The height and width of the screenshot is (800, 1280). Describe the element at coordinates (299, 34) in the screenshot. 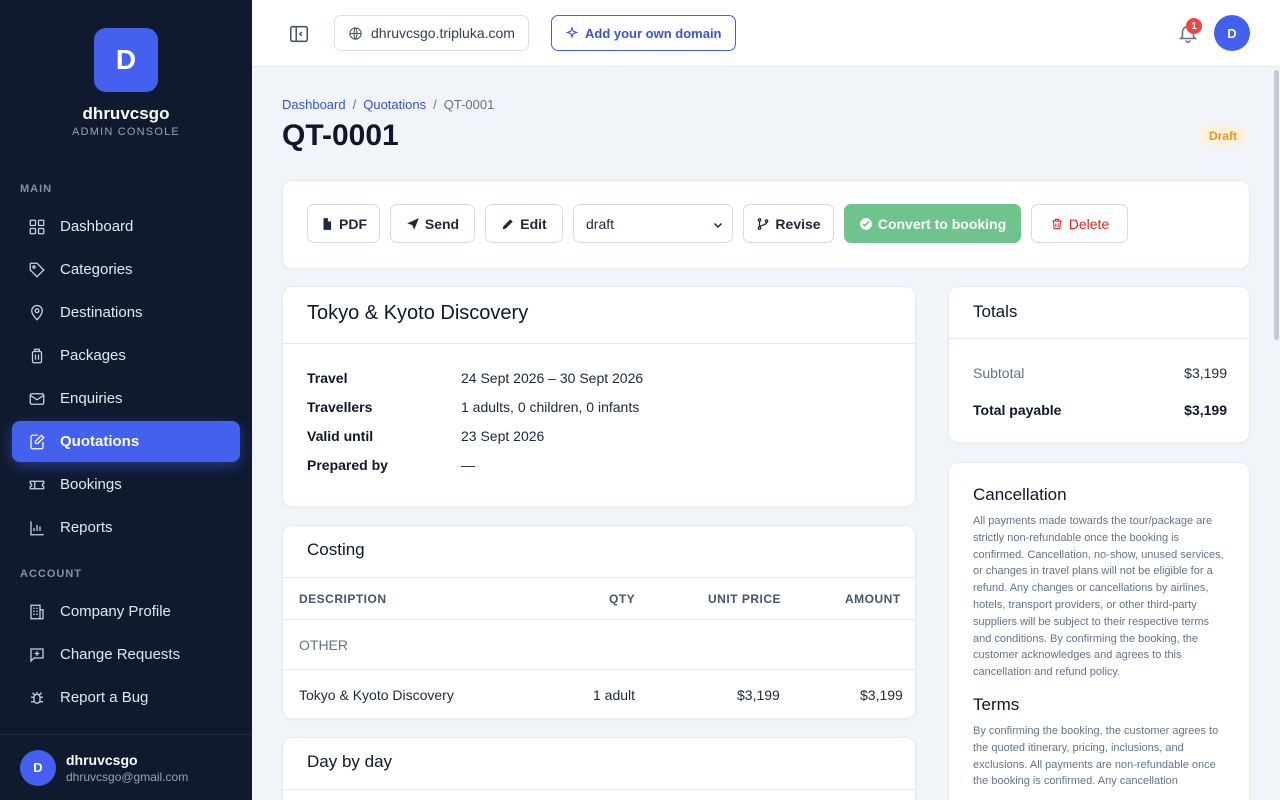

I see `sidebar-toggle-icon` at that location.